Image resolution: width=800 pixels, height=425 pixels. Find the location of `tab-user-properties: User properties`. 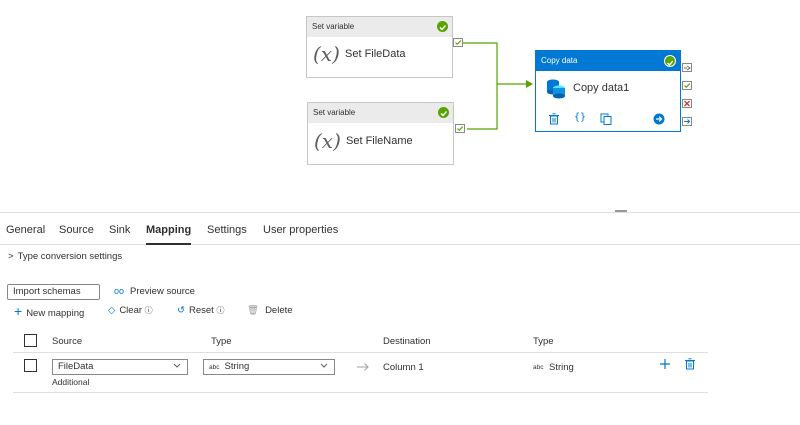

tab-user-properties: User properties is located at coordinates (300, 230).